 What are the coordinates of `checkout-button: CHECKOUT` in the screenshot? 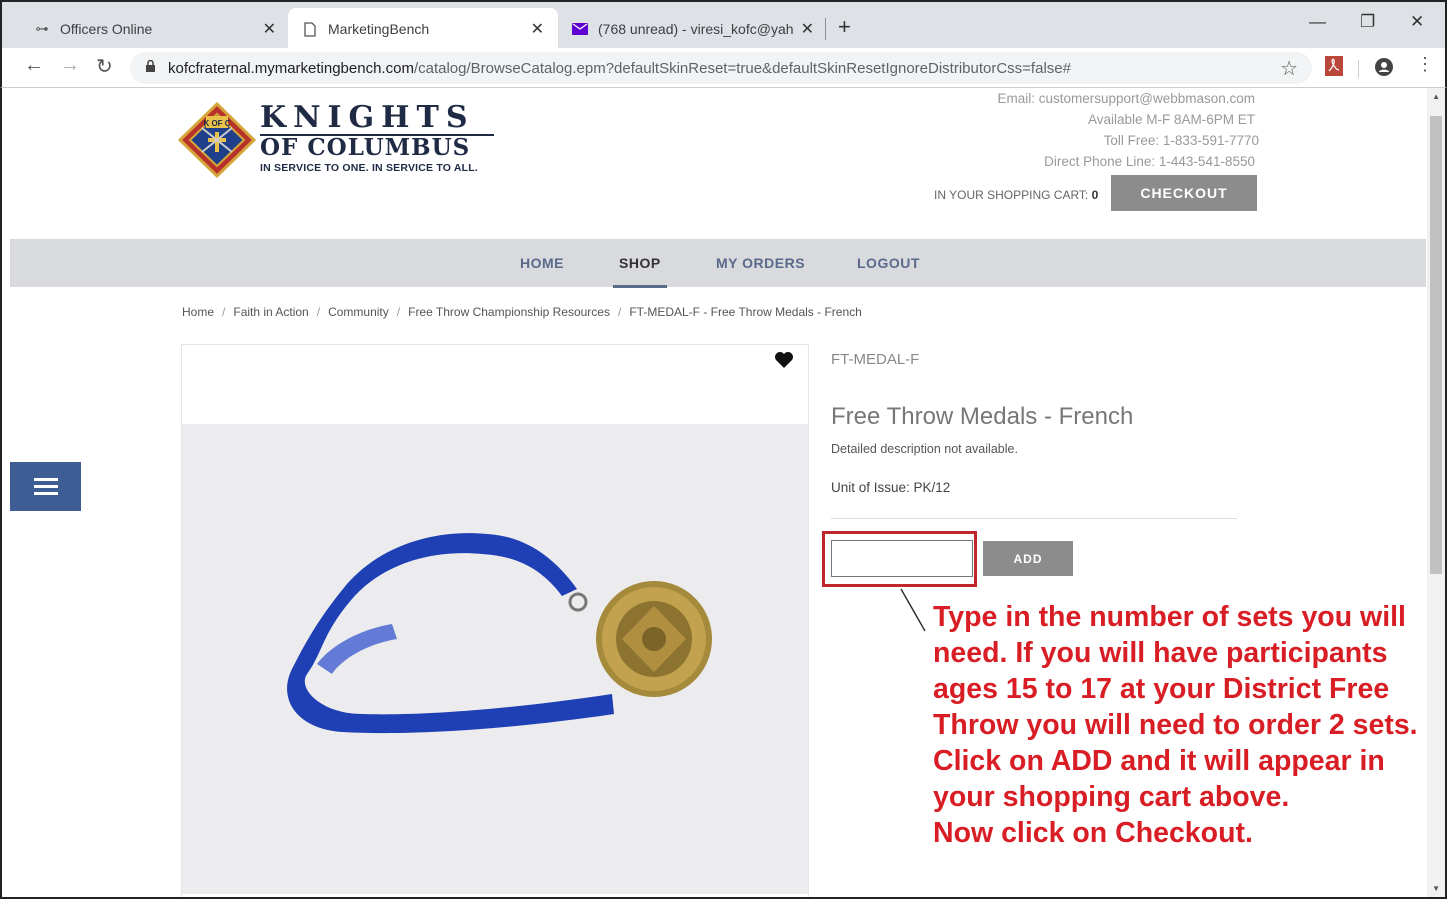 It's located at (1184, 193).